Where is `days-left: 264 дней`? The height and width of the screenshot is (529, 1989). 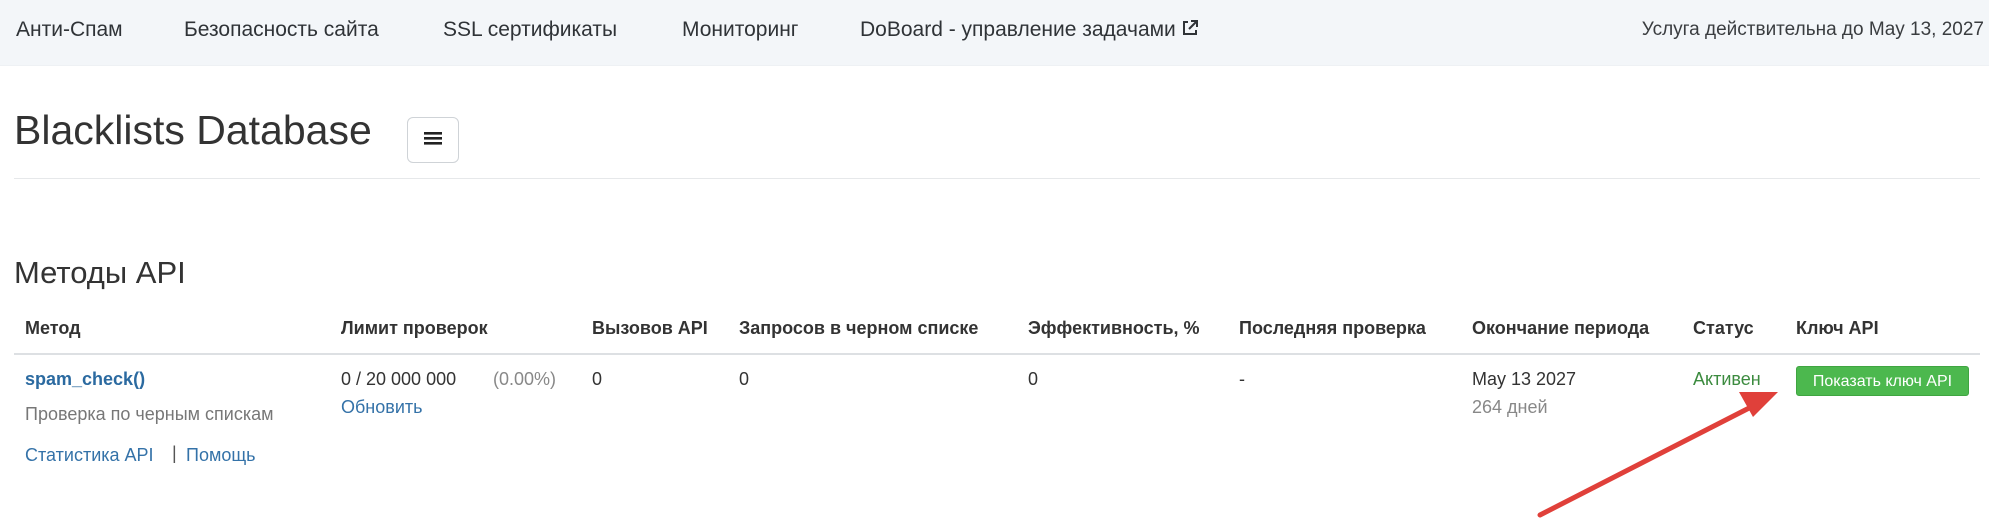 days-left: 264 дней is located at coordinates (1510, 407).